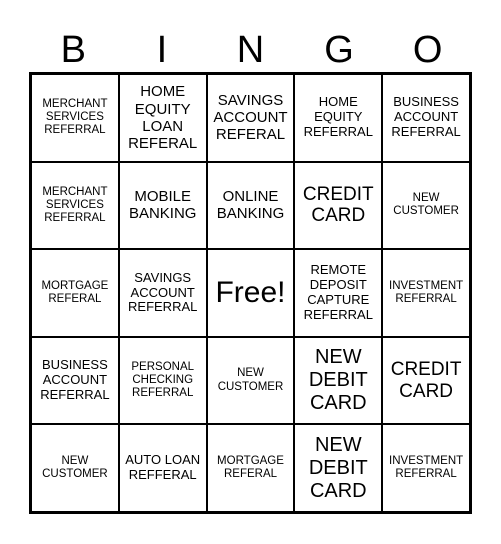 The image size is (501, 544). What do you see at coordinates (73, 50) in the screenshot?
I see `header-letter-b: B` at bounding box center [73, 50].